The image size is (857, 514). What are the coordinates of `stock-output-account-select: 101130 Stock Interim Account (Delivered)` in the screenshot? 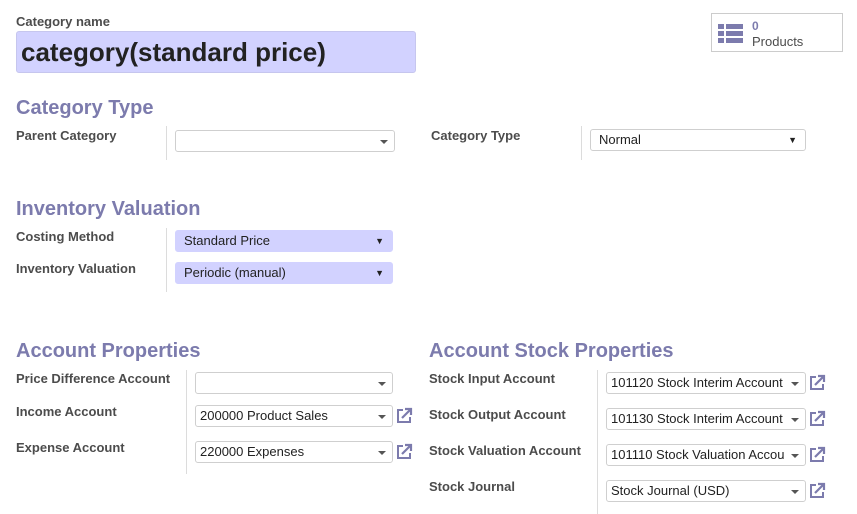 It's located at (706, 419).